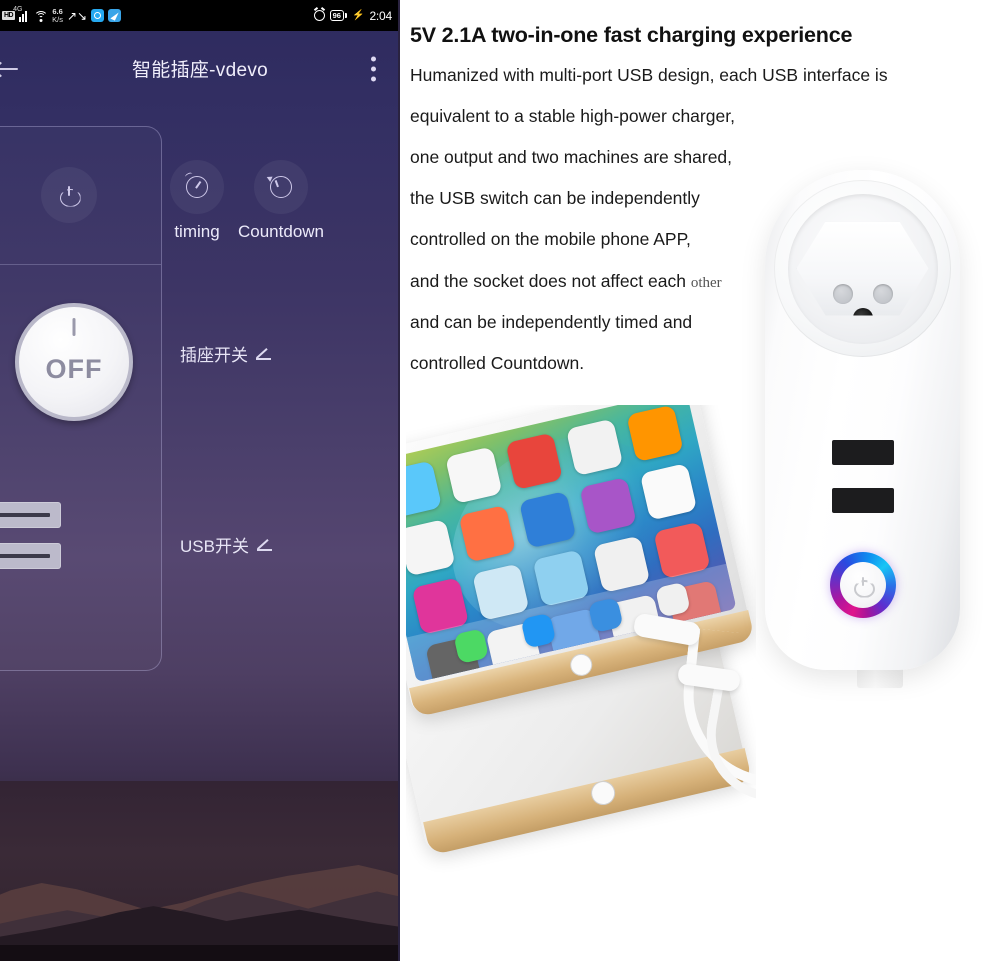 The width and height of the screenshot is (1000, 961). I want to click on usb-switch-row-label: USB开关, so click(226, 544).